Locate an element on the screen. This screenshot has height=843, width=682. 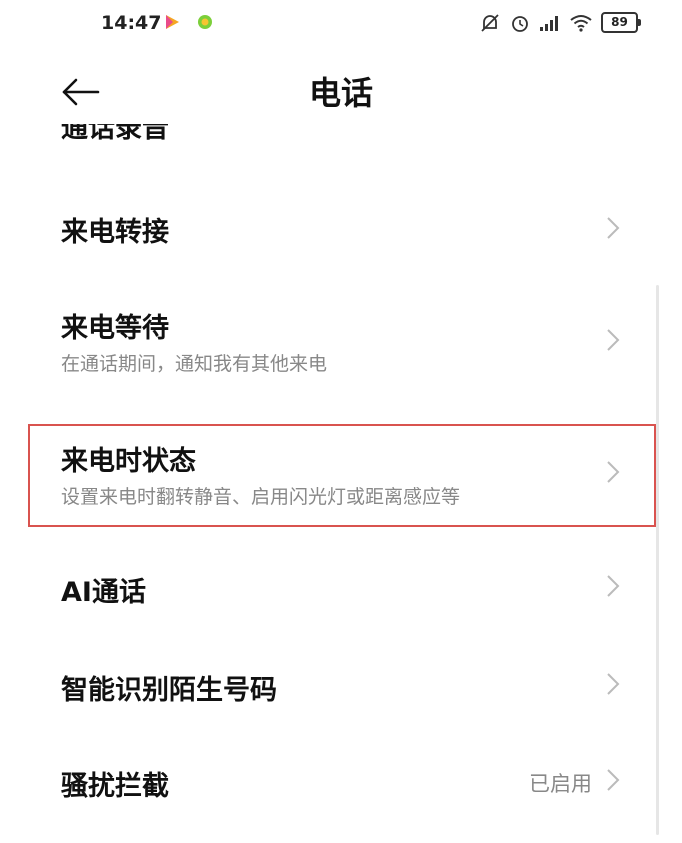
alarm-icon is located at coordinates (520, 23).